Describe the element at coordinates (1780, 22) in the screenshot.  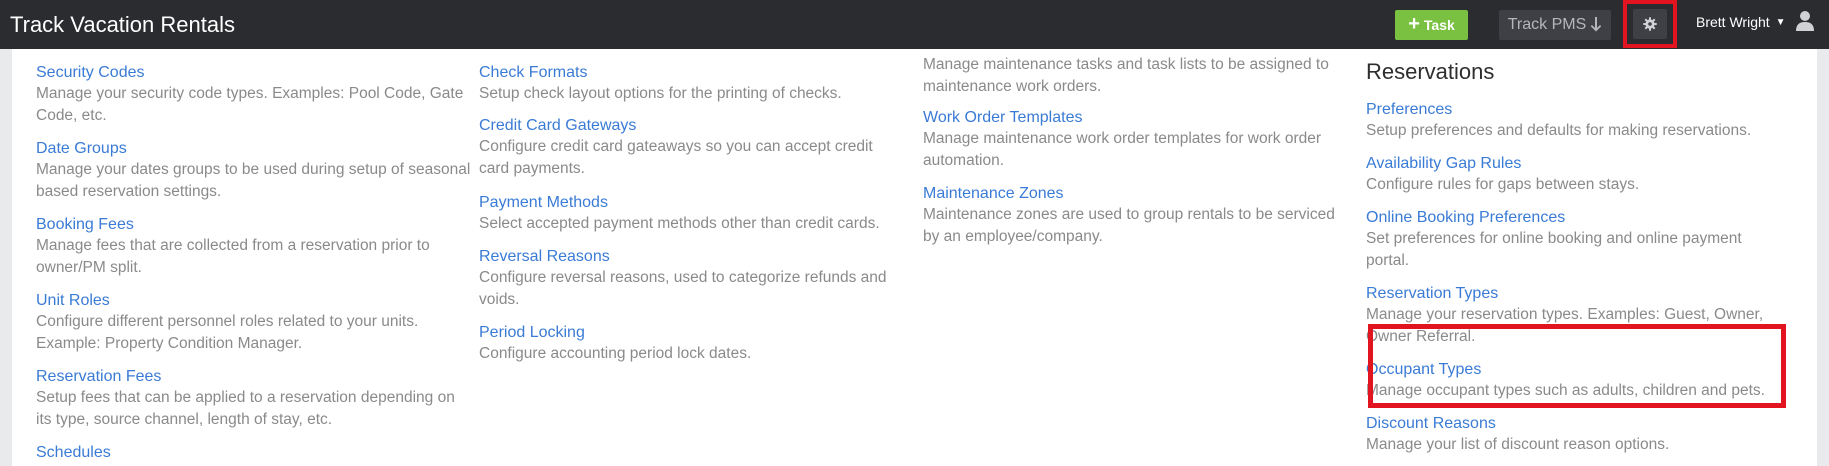
I see `caret-down-icon: ▼` at that location.